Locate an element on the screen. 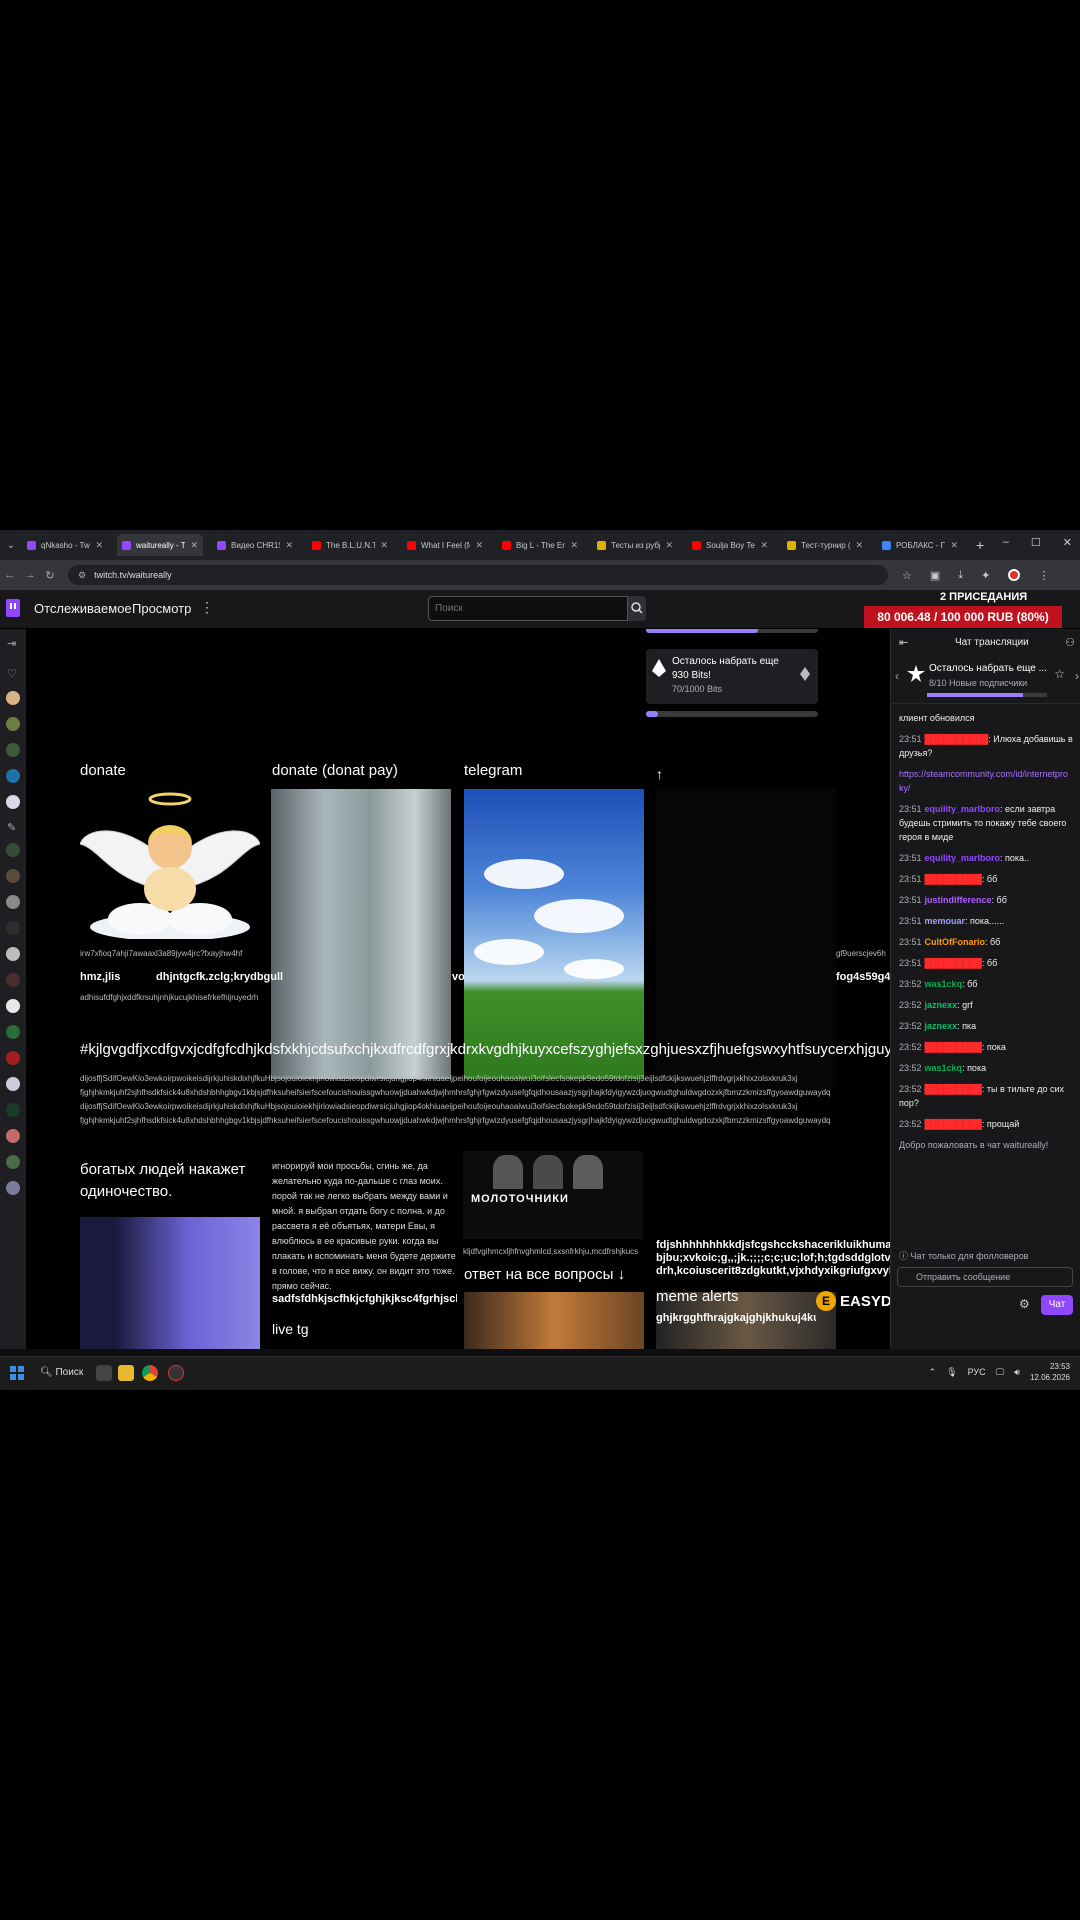 This screenshot has height=1920, width=1080. extensions-puzzle-icon: ✦ is located at coordinates (985, 575).